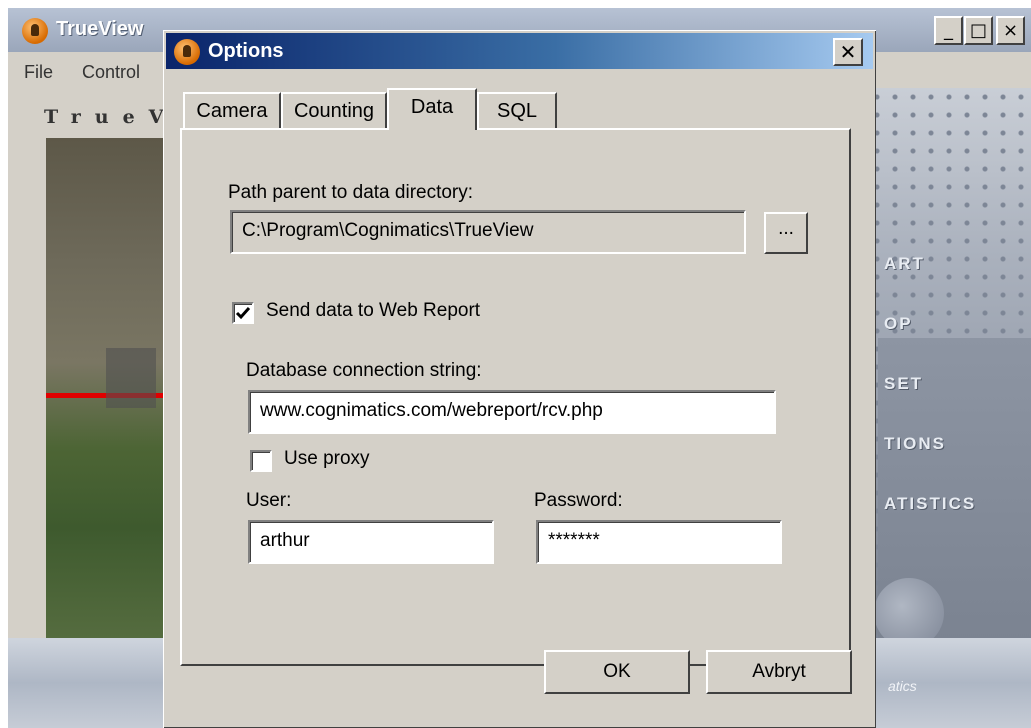 The width and height of the screenshot is (1031, 728). What do you see at coordinates (232, 110) in the screenshot?
I see `tab-camera: Camera` at bounding box center [232, 110].